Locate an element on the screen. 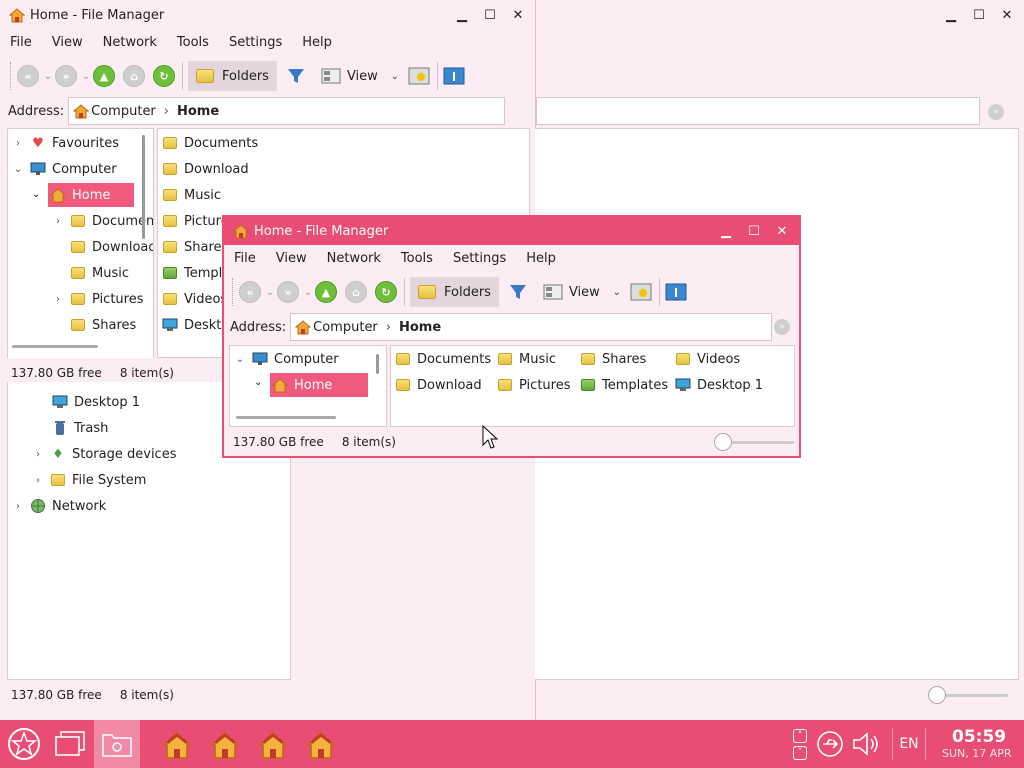 This screenshot has width=1024, height=768. show-windows-button is located at coordinates (70, 744).